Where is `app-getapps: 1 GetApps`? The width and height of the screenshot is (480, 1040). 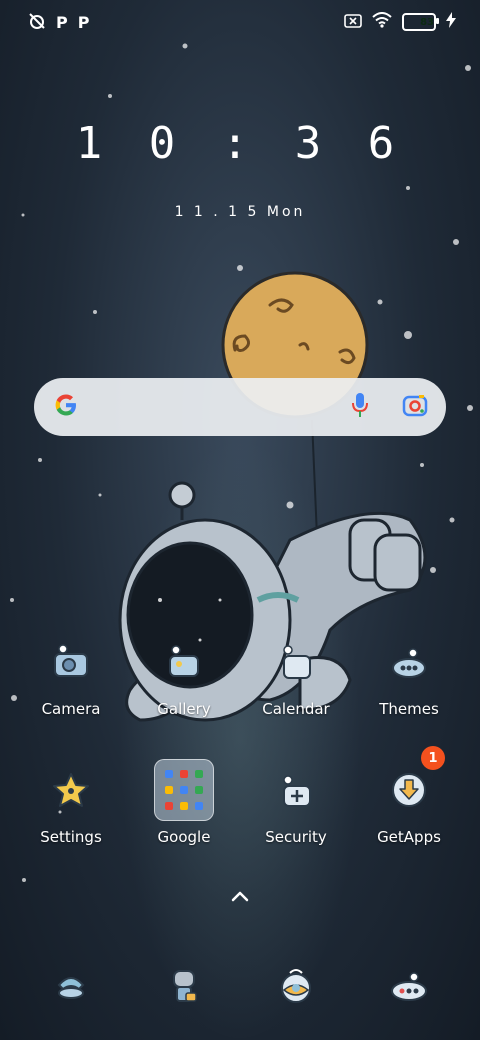
app-getapps: 1 GetApps is located at coordinates (409, 796).